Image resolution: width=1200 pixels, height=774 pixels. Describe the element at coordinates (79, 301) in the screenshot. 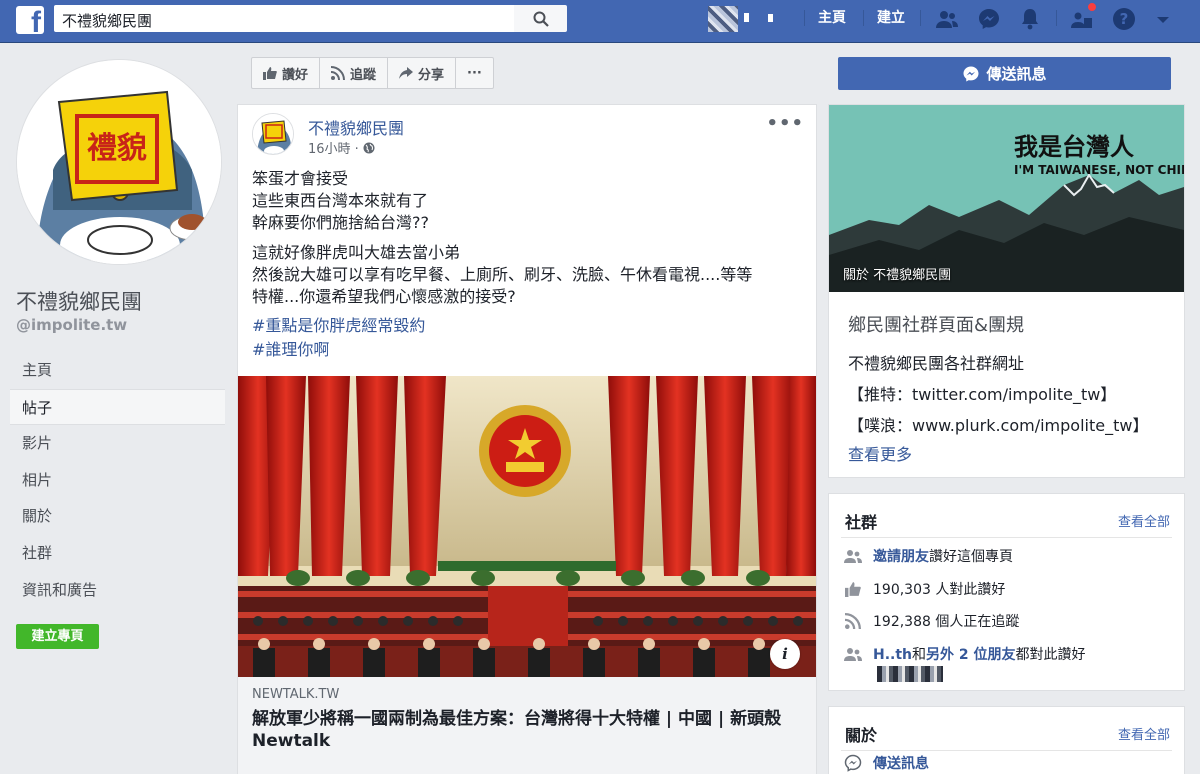

I see `page-name: 不禮貌鄉民團` at that location.